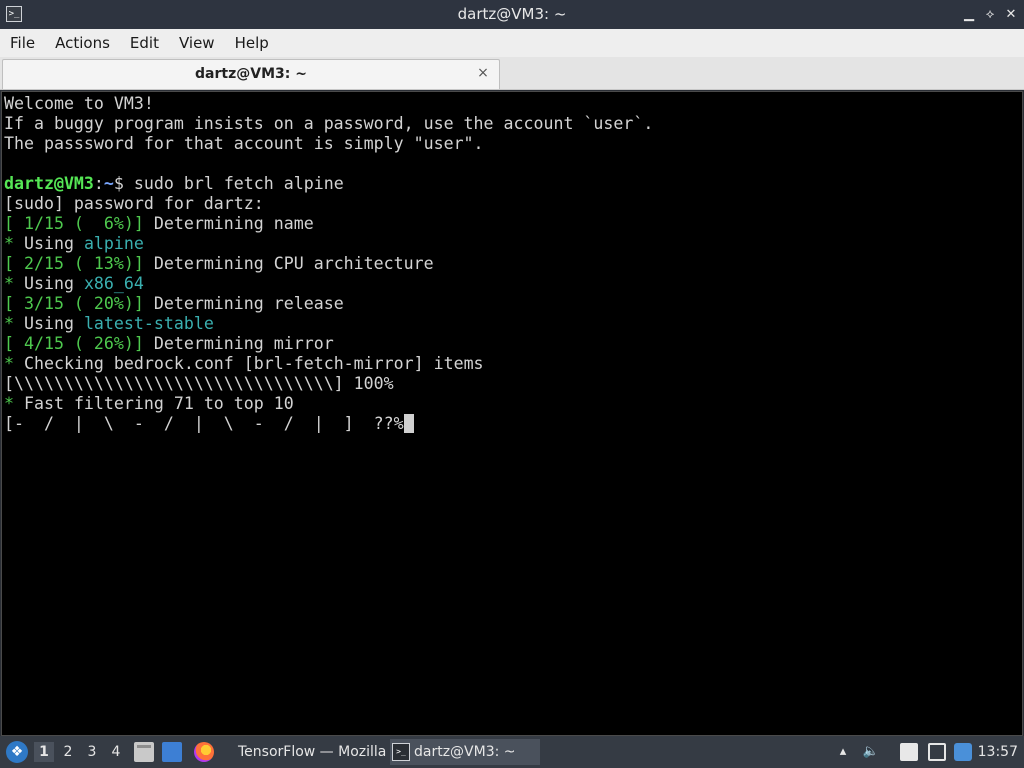 This screenshot has height=768, width=1024. I want to click on update-notifier-icon, so click(963, 752).